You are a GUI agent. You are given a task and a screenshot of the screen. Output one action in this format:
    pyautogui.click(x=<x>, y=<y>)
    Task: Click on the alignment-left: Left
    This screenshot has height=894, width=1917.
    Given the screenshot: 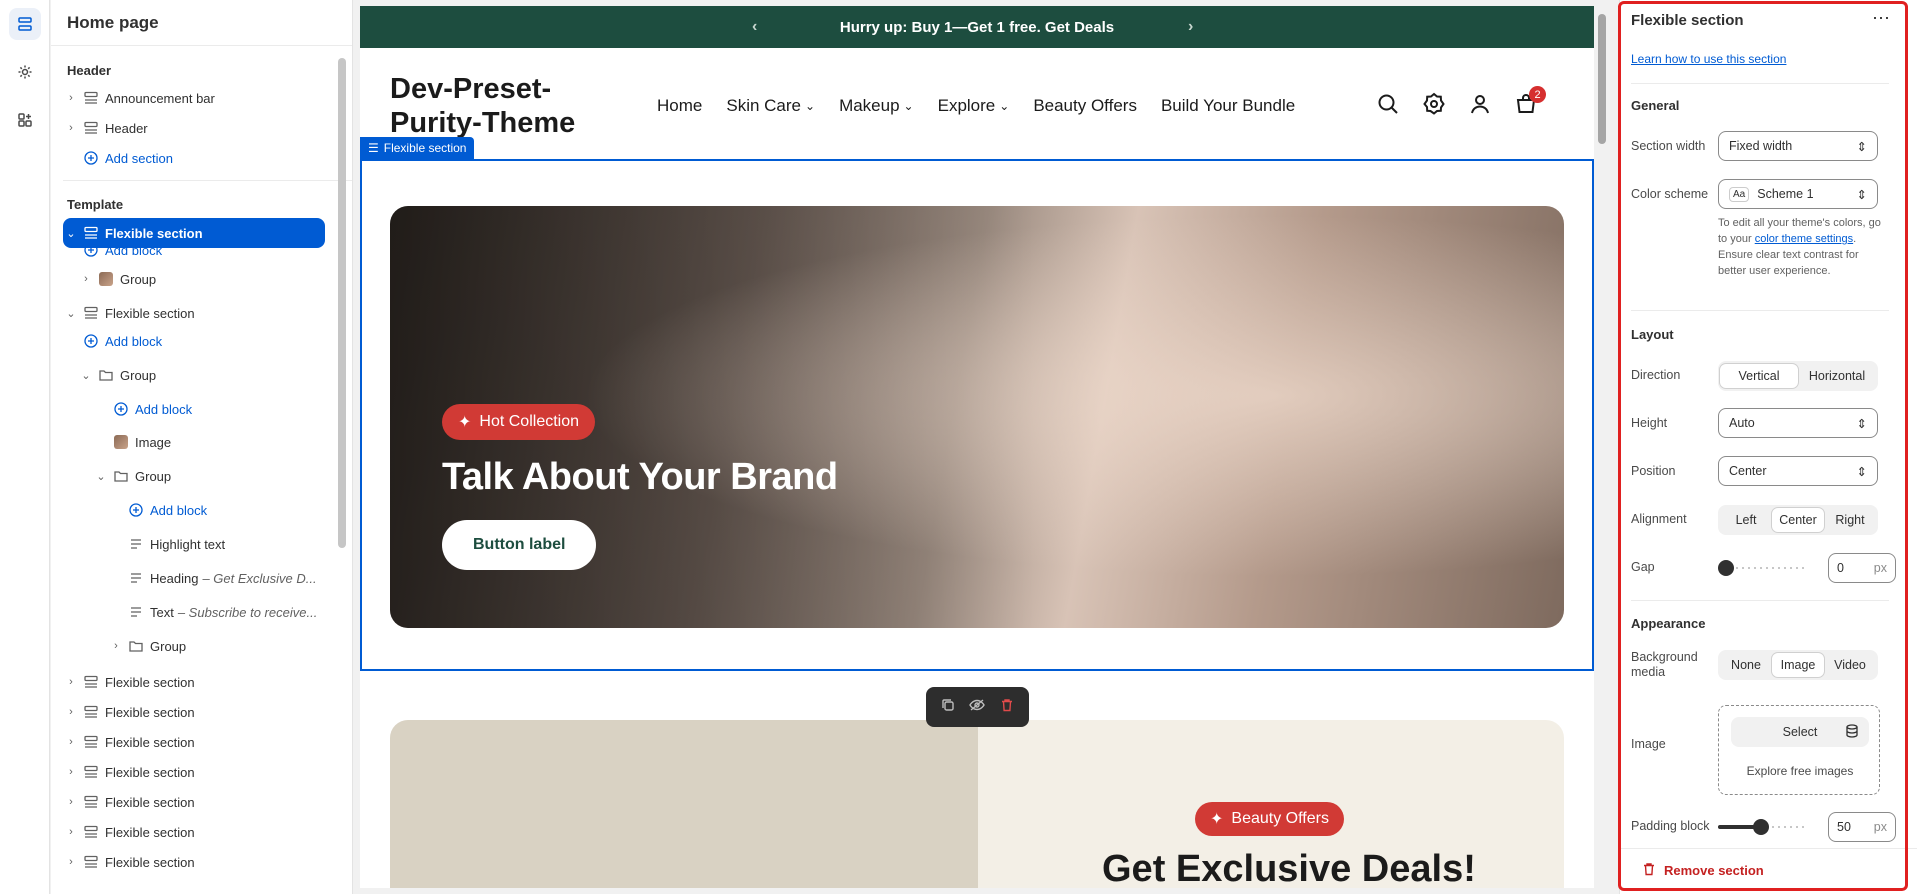 What is the action you would take?
    pyautogui.click(x=1746, y=520)
    